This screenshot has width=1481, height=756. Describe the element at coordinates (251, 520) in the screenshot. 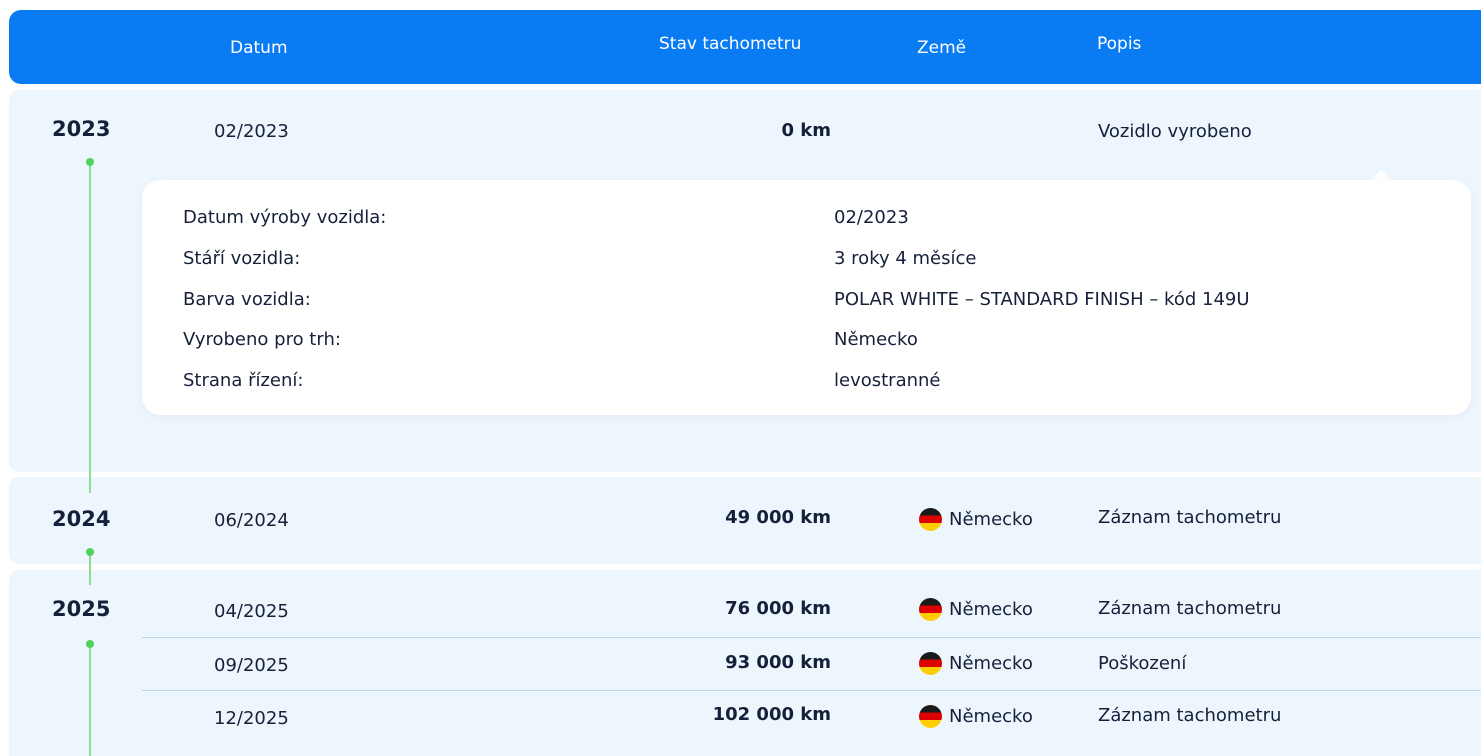

I see `row-date: 06/2024` at that location.